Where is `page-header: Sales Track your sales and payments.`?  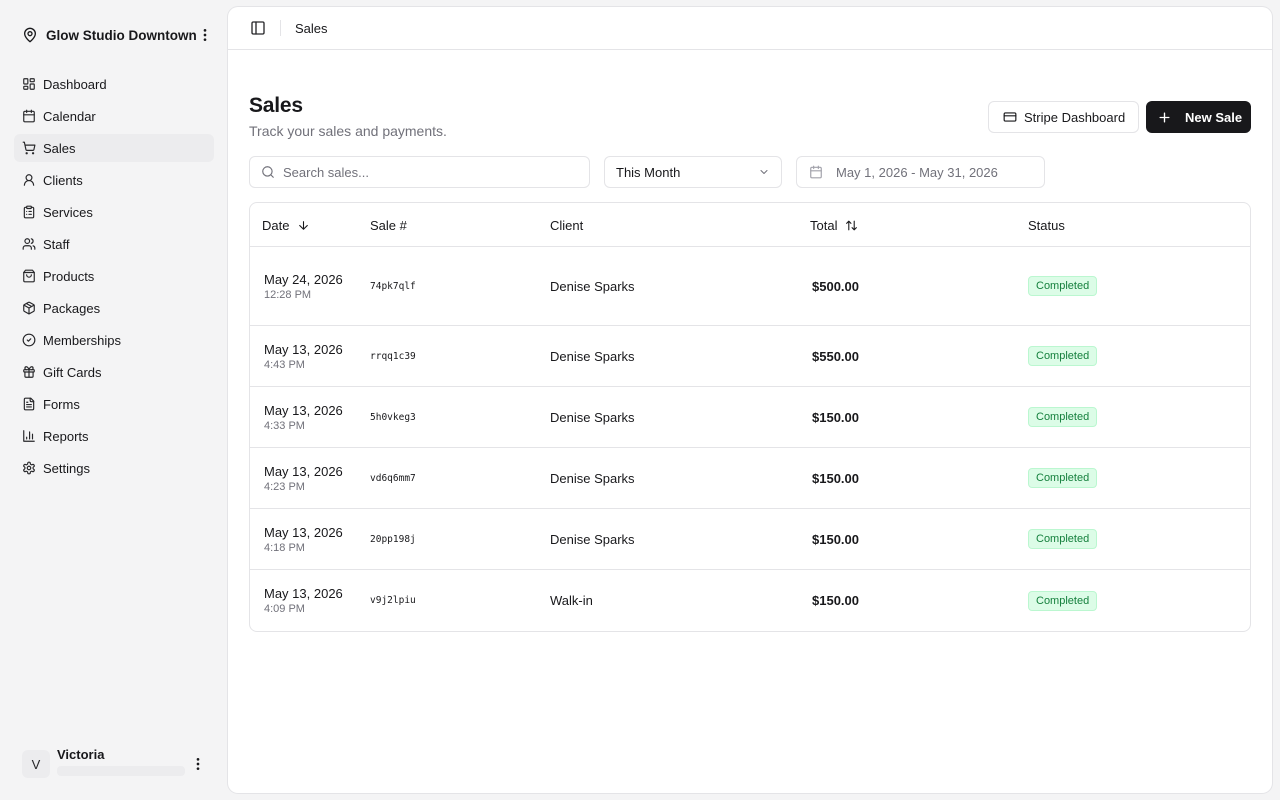 page-header: Sales Track your sales and payments. is located at coordinates (348, 116).